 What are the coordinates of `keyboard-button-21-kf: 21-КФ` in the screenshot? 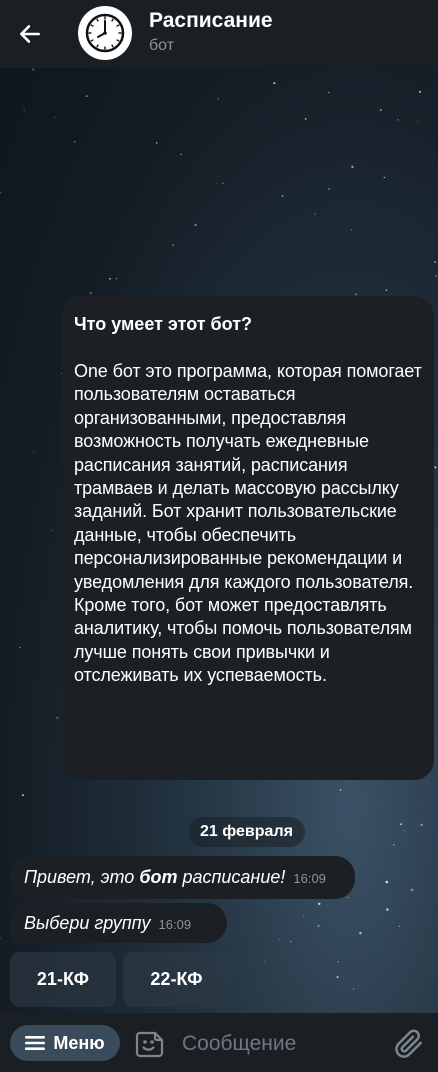 It's located at (63, 979).